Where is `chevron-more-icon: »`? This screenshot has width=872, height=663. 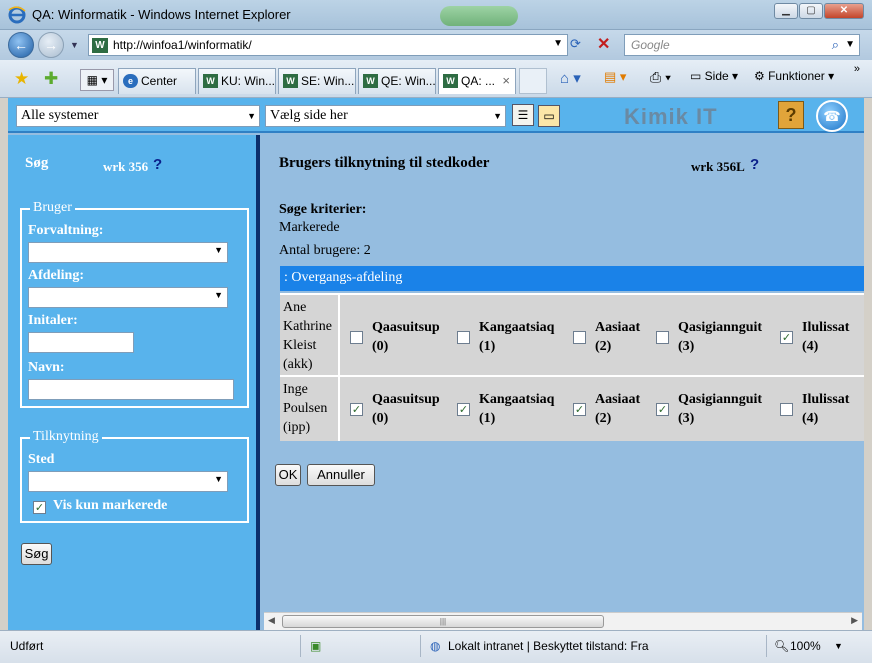 chevron-more-icon: » is located at coordinates (857, 69).